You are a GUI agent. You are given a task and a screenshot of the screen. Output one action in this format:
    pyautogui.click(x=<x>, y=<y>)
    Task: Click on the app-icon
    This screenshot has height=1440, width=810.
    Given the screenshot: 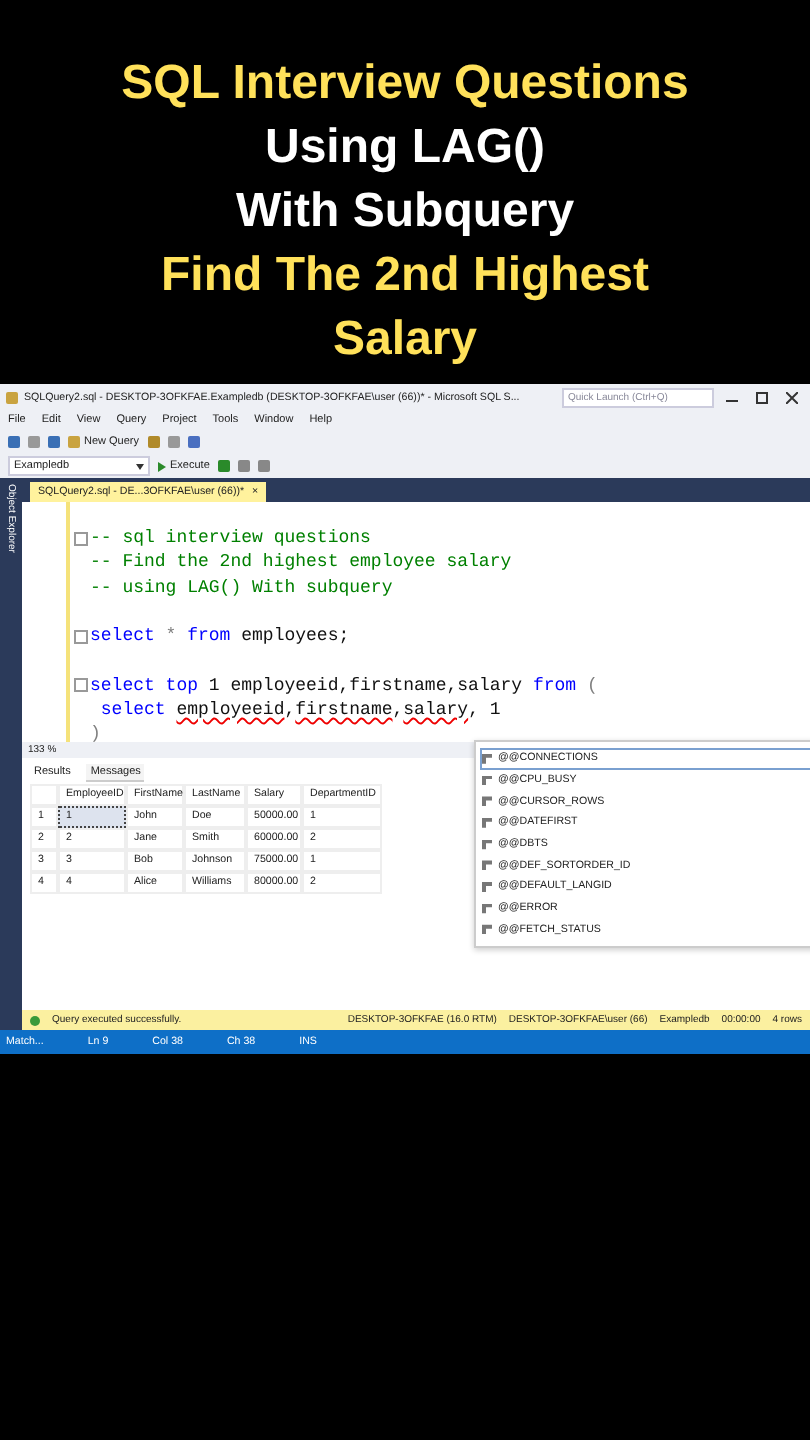 What is the action you would take?
    pyautogui.click(x=12, y=397)
    